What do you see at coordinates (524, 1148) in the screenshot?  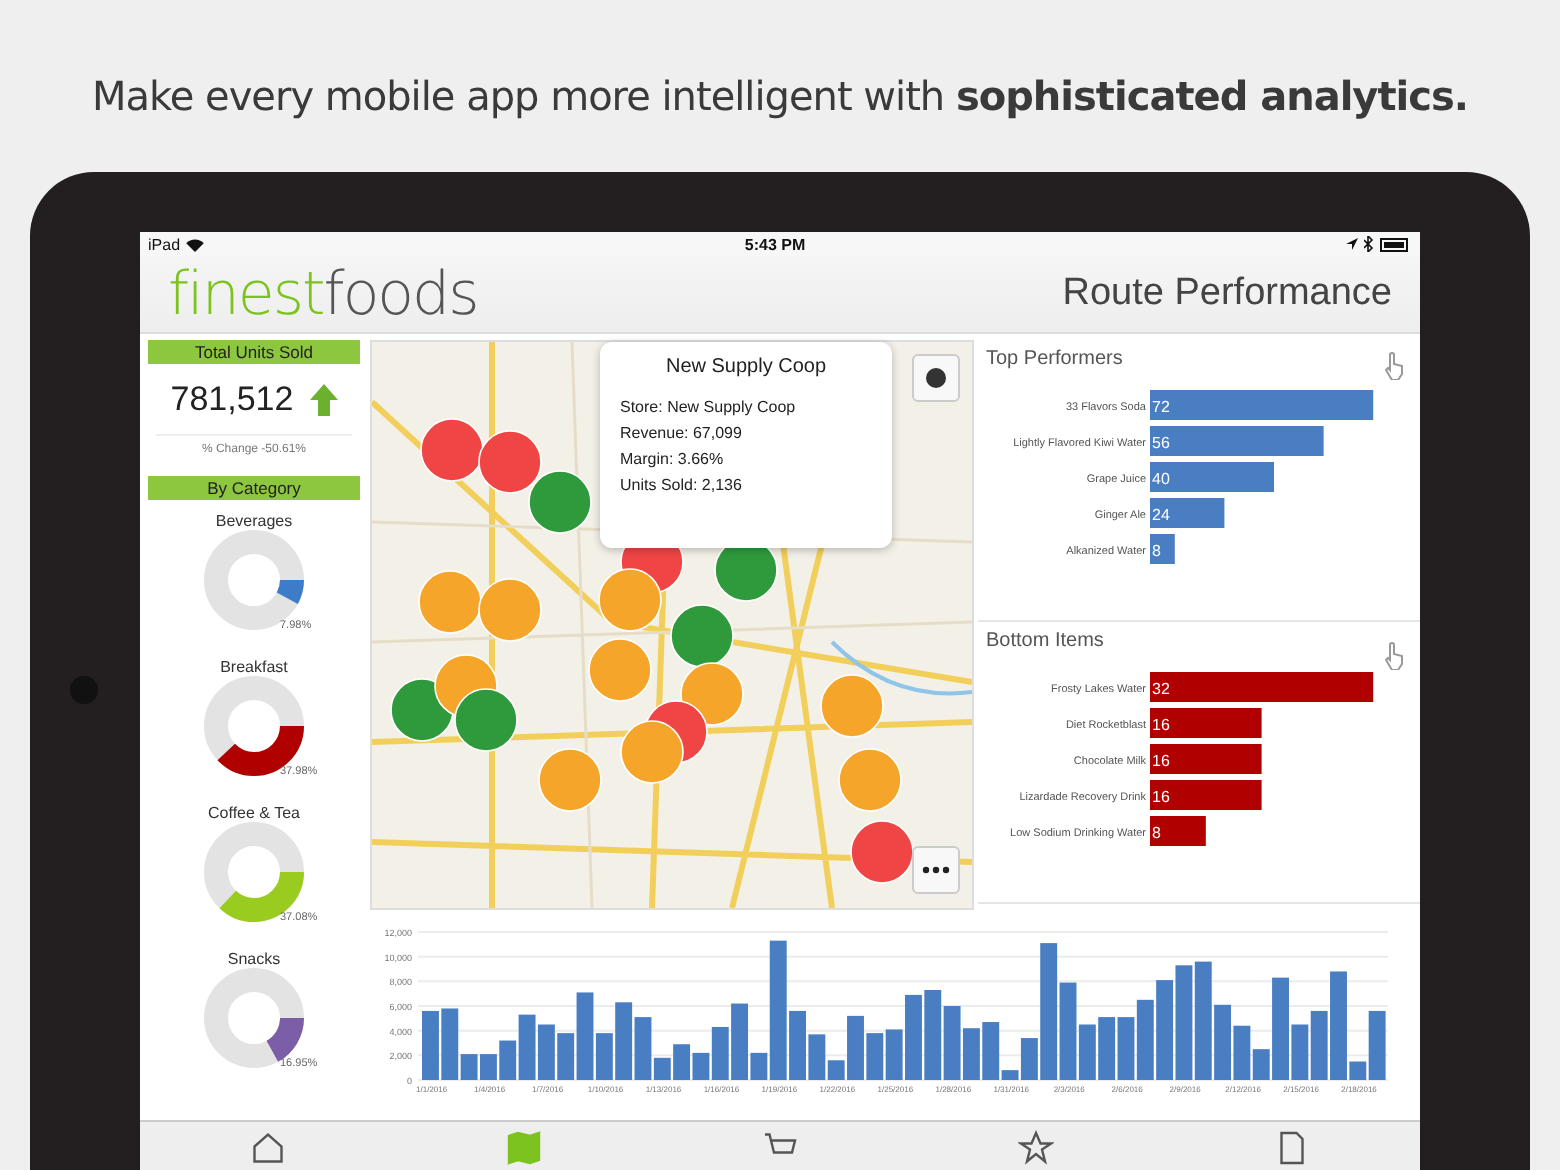 I see `map-icon` at bounding box center [524, 1148].